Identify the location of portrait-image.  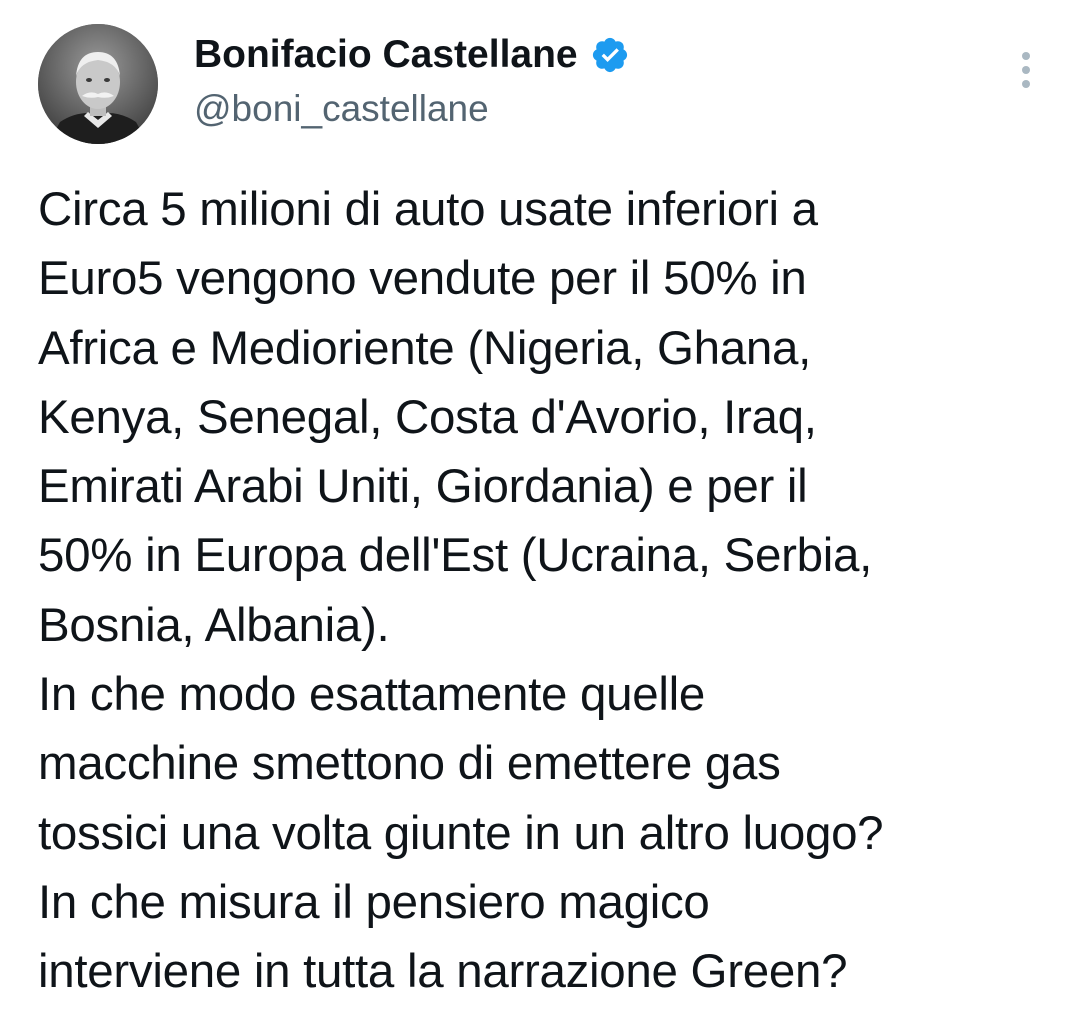
(98, 84).